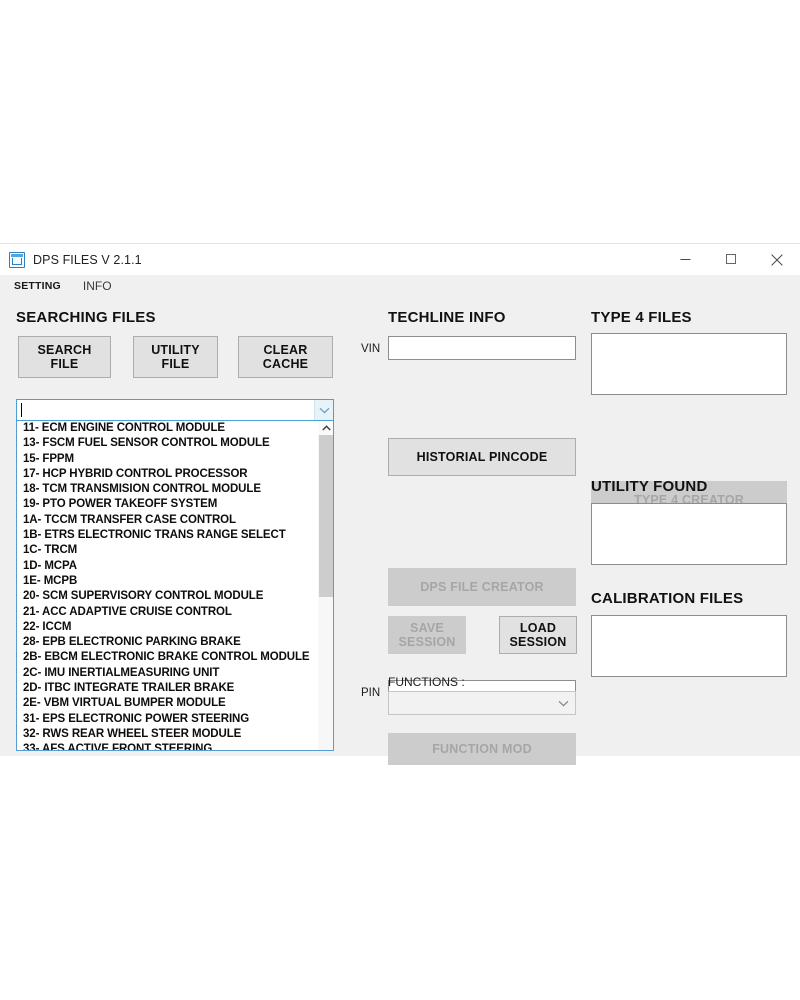 This screenshot has width=800, height=1000. I want to click on utility-found-title: UTILITY FOUND, so click(649, 486).